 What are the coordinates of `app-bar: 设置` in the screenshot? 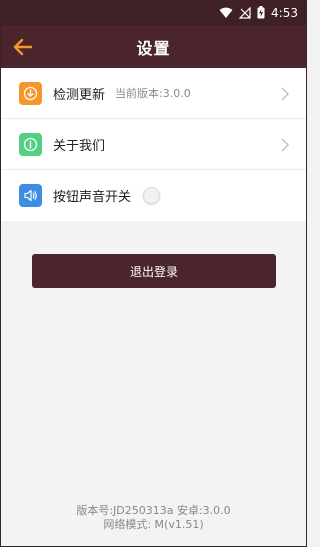 It's located at (153, 46).